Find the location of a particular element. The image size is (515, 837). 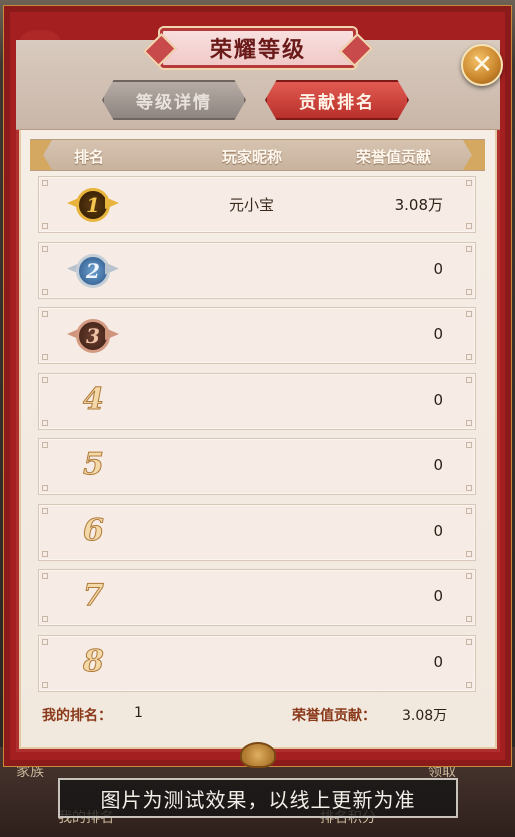

rank-number: 6 is located at coordinates (94, 530).